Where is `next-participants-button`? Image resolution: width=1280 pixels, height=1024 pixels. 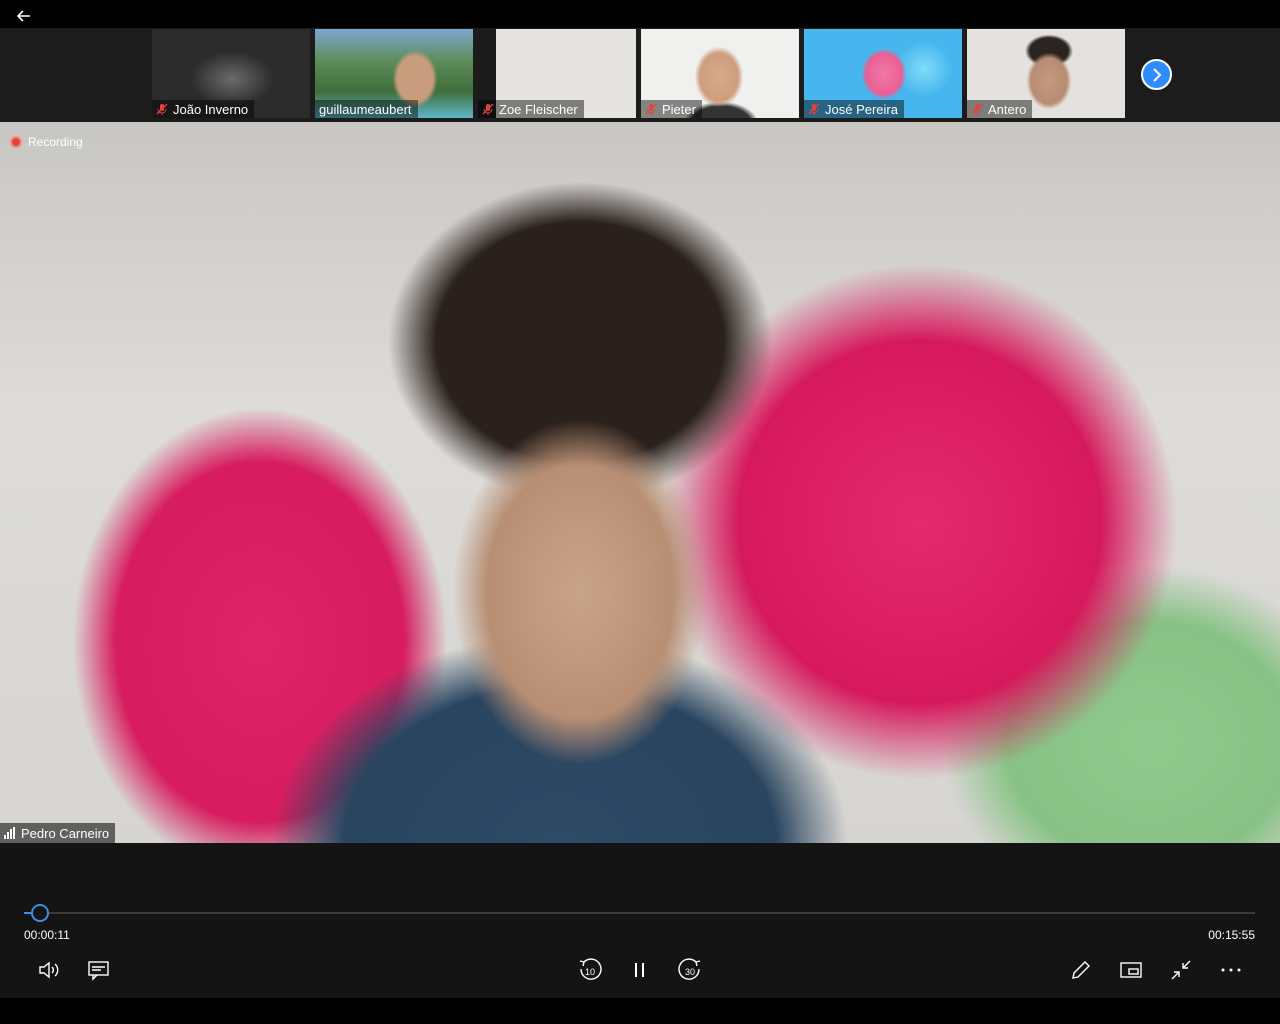
next-participants-button is located at coordinates (1156, 74).